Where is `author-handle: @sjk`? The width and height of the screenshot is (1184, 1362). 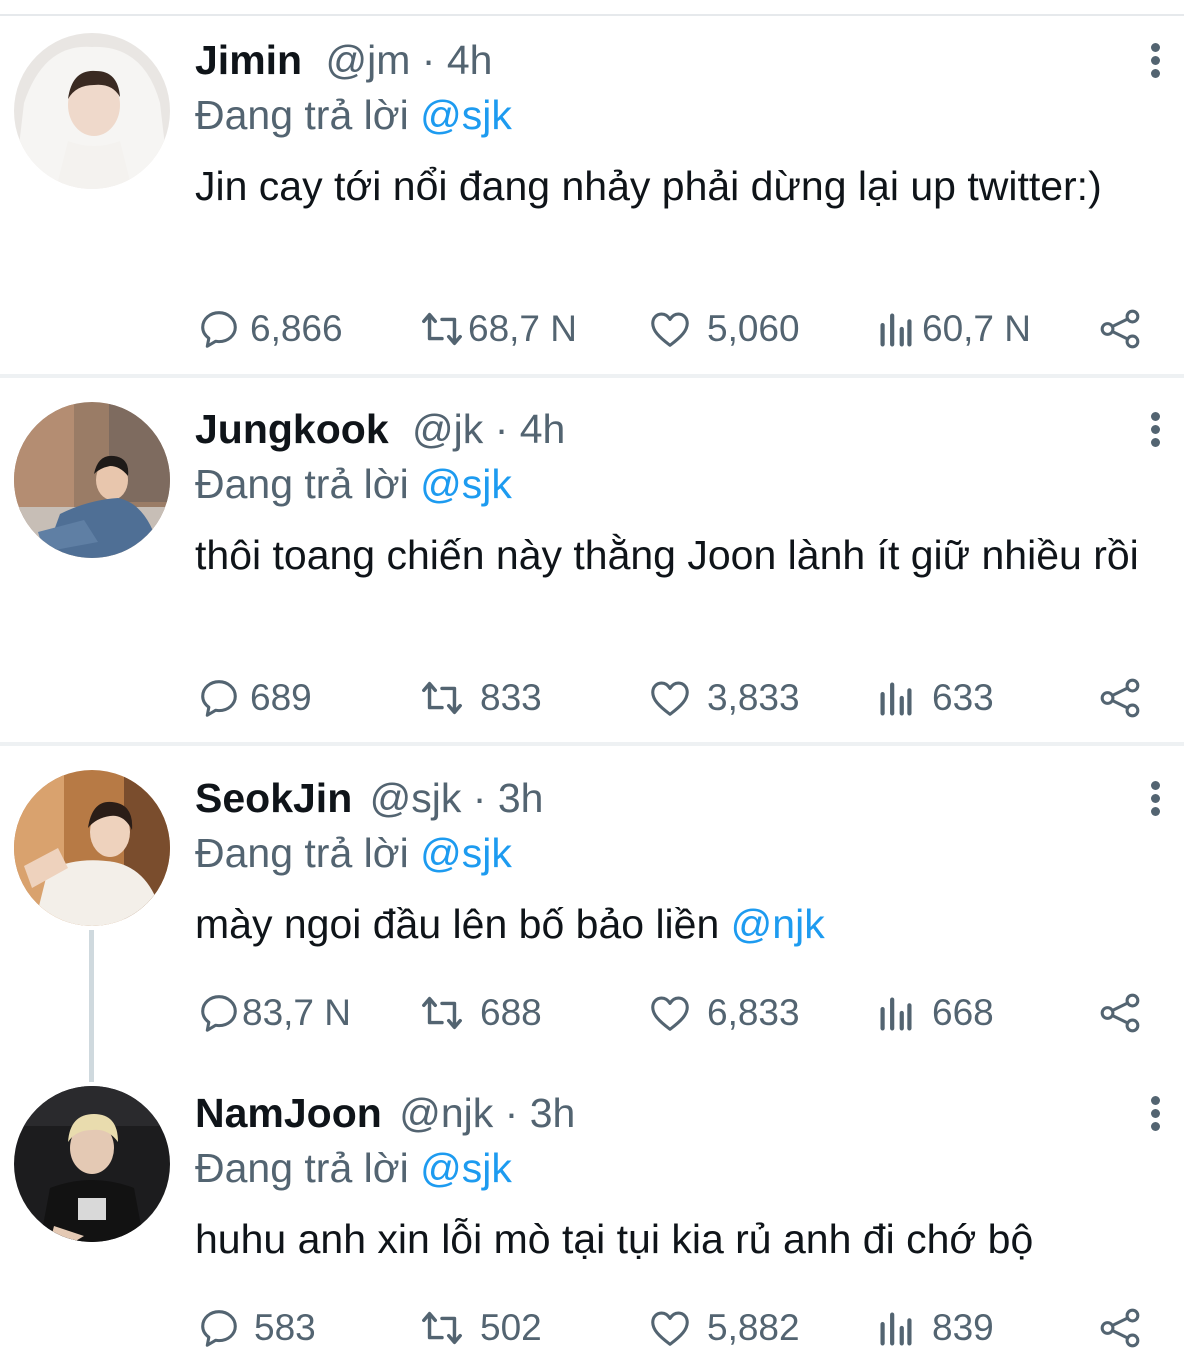 author-handle: @sjk is located at coordinates (416, 798).